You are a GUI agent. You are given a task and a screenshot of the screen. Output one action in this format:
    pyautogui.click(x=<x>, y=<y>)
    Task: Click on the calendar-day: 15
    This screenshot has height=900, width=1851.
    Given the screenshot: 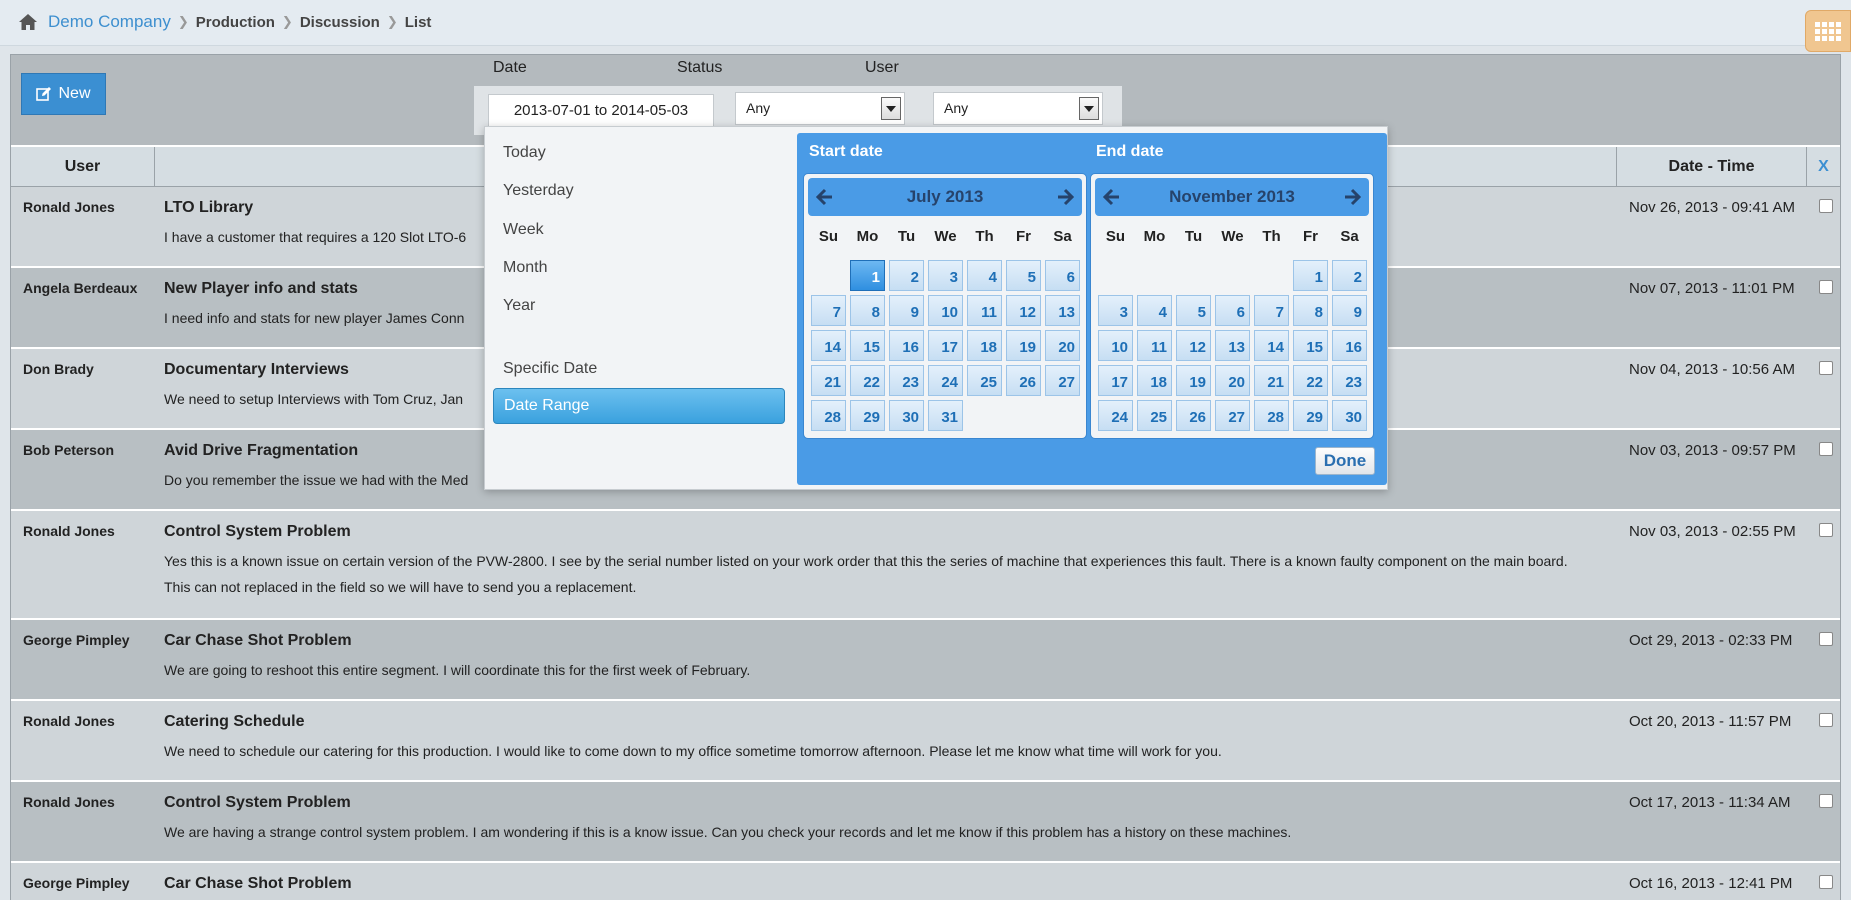 What is the action you would take?
    pyautogui.click(x=1310, y=345)
    